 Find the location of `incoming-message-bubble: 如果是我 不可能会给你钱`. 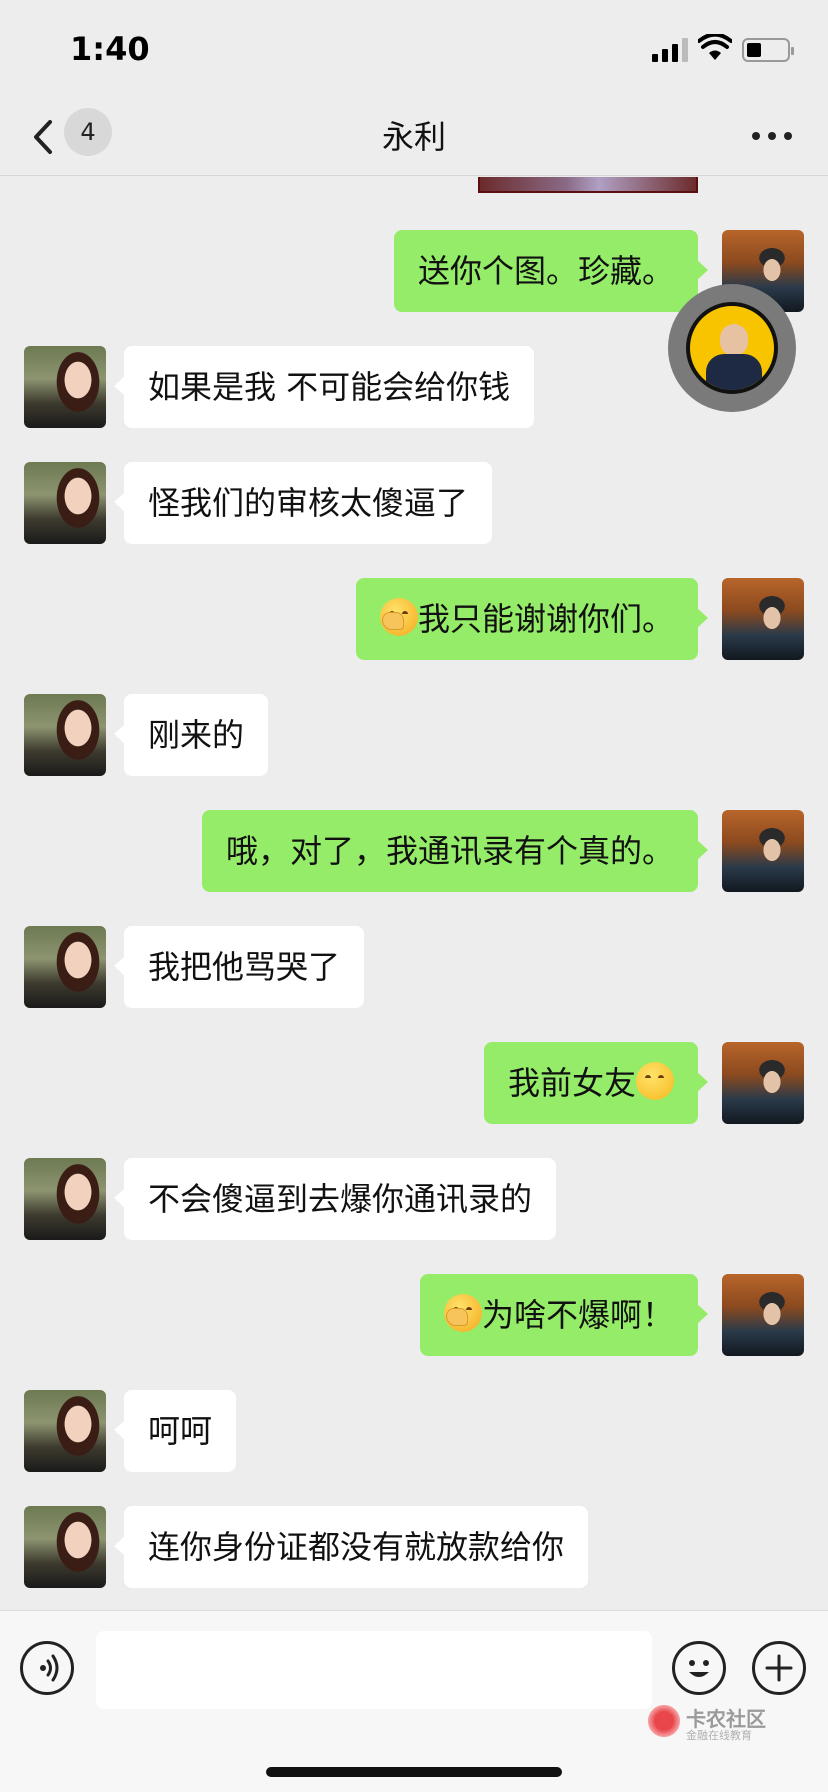

incoming-message-bubble: 如果是我 不可能会给你钱 is located at coordinates (324, 387).